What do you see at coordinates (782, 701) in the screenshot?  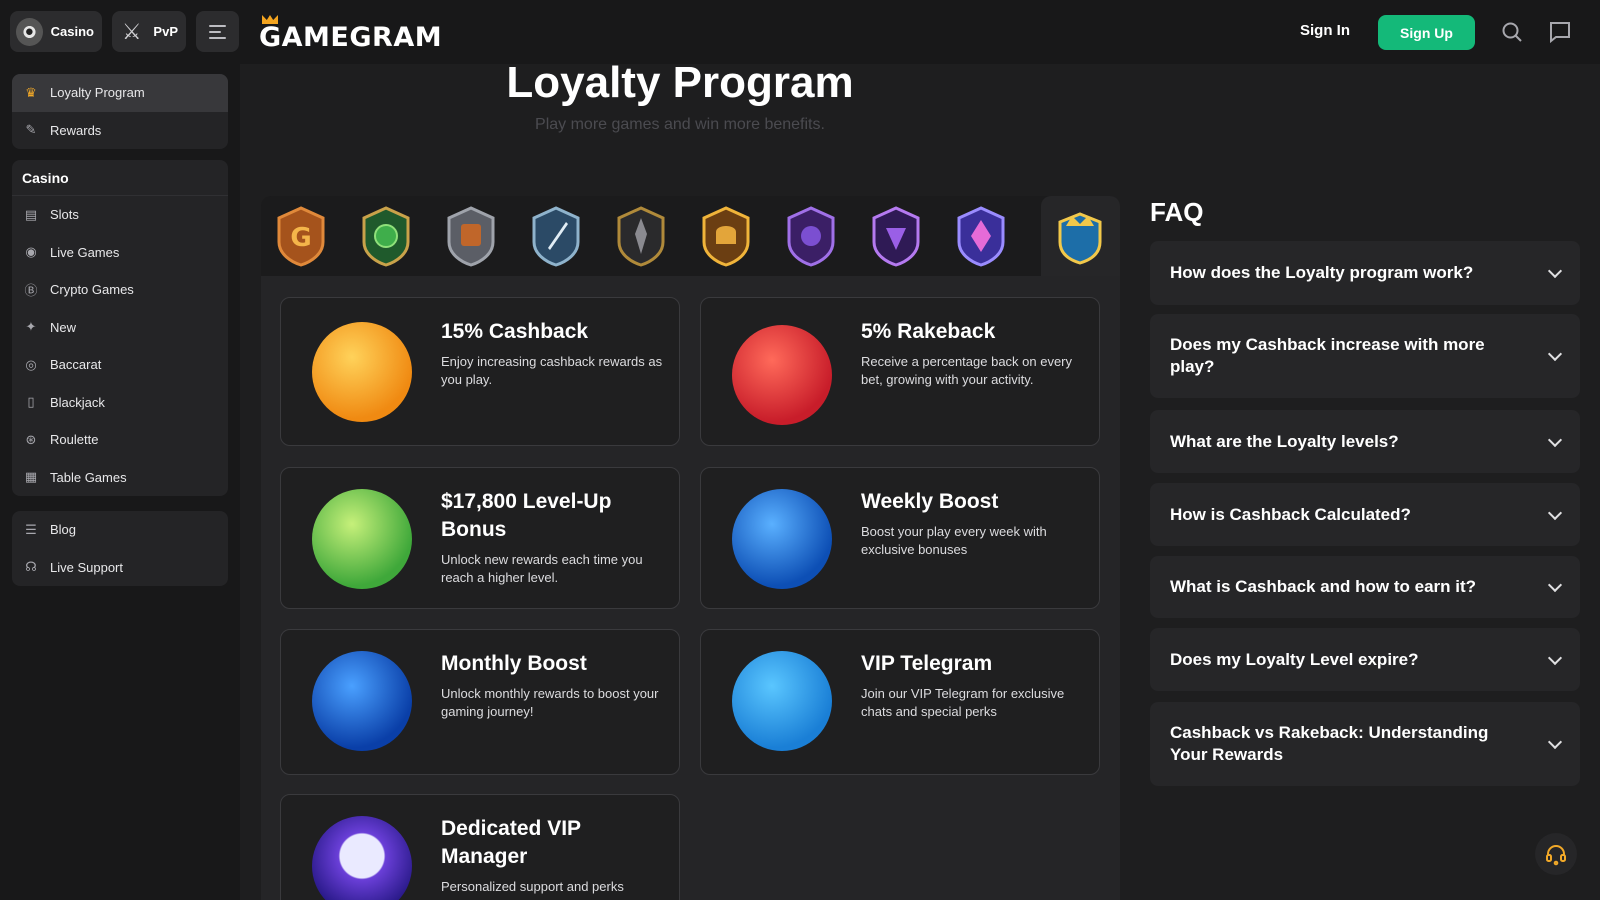 I see `telegram-icon` at bounding box center [782, 701].